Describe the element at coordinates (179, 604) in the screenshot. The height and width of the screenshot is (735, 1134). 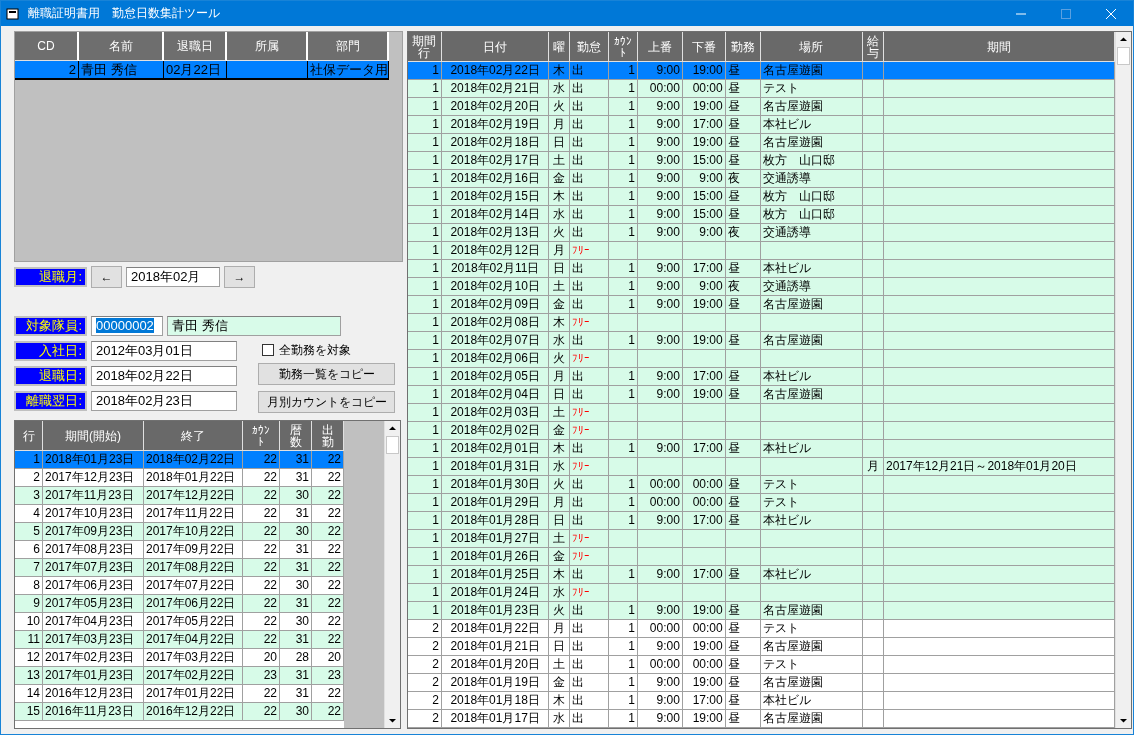
I see `table-row: 9 2017年05月23日 2017年06月22日 22 31 22` at that location.